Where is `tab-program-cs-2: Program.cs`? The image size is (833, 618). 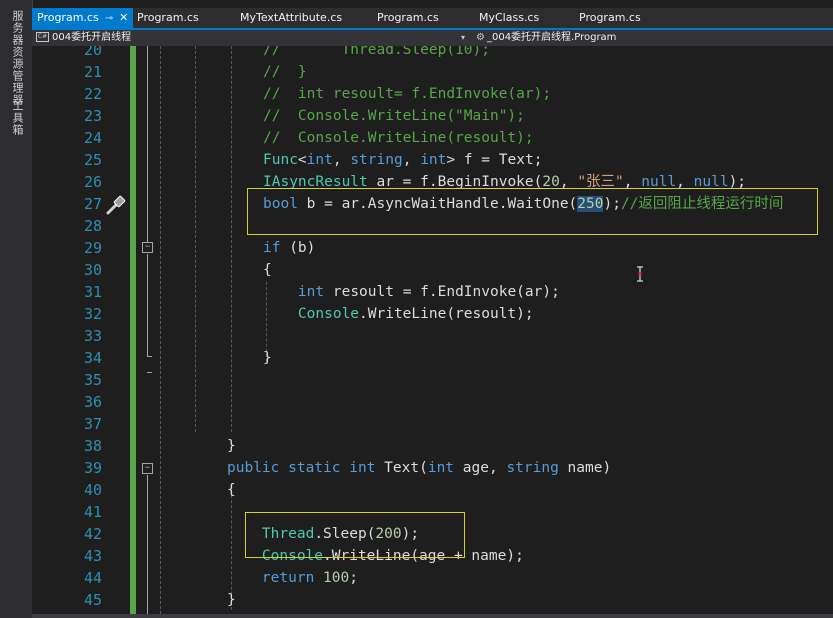
tab-program-cs-2: Program.cs is located at coordinates (165, 18).